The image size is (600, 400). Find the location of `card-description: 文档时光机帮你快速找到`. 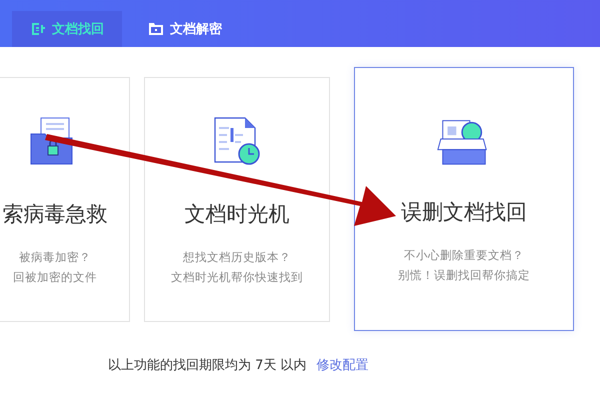

card-description: 文档时光机帮你快速找到 is located at coordinates (237, 277).